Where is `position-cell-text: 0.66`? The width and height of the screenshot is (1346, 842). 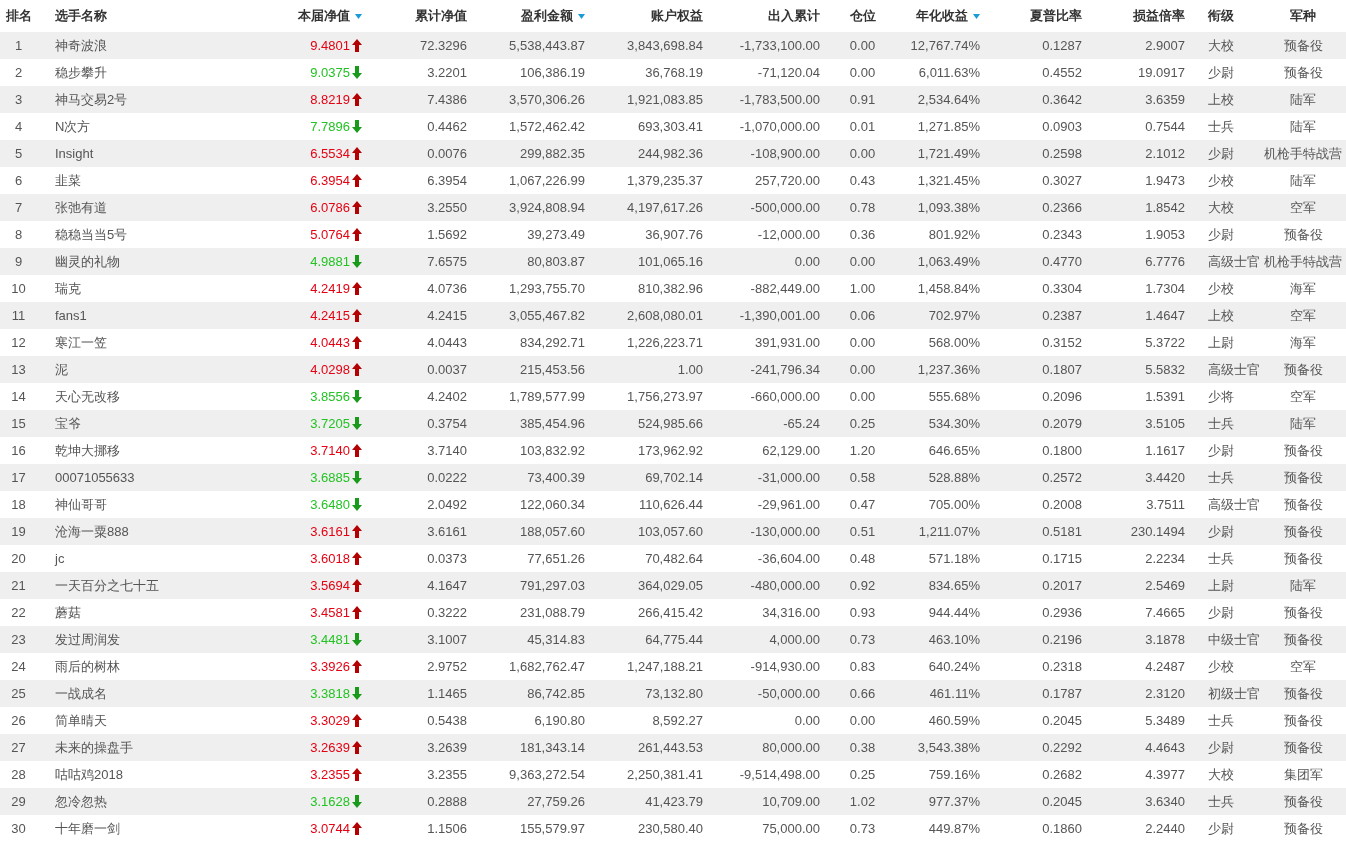
position-cell-text: 0.66 is located at coordinates (862, 693).